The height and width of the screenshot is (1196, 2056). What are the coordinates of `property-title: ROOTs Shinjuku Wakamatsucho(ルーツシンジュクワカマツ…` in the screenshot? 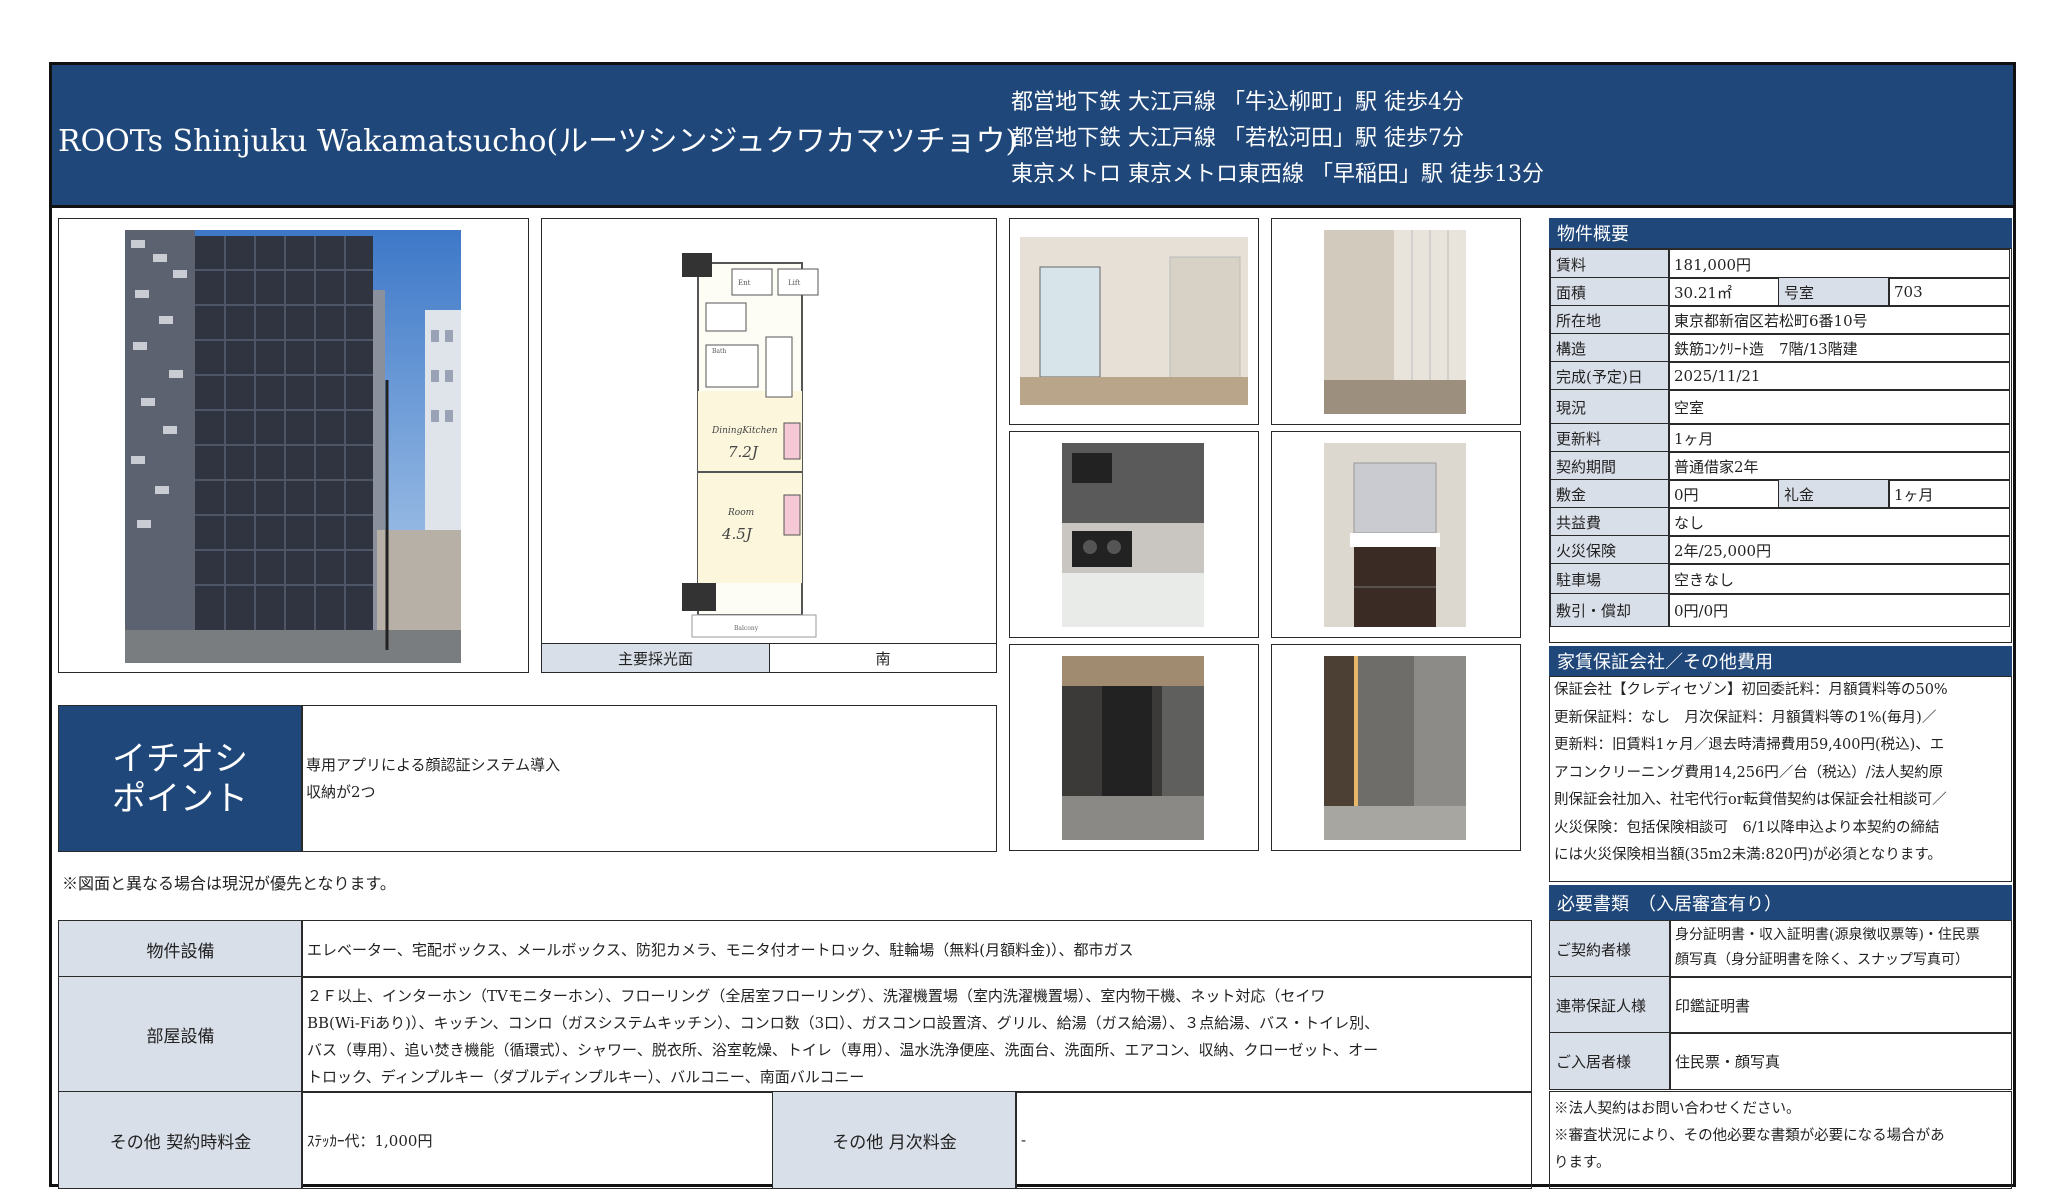 It's located at (538, 141).